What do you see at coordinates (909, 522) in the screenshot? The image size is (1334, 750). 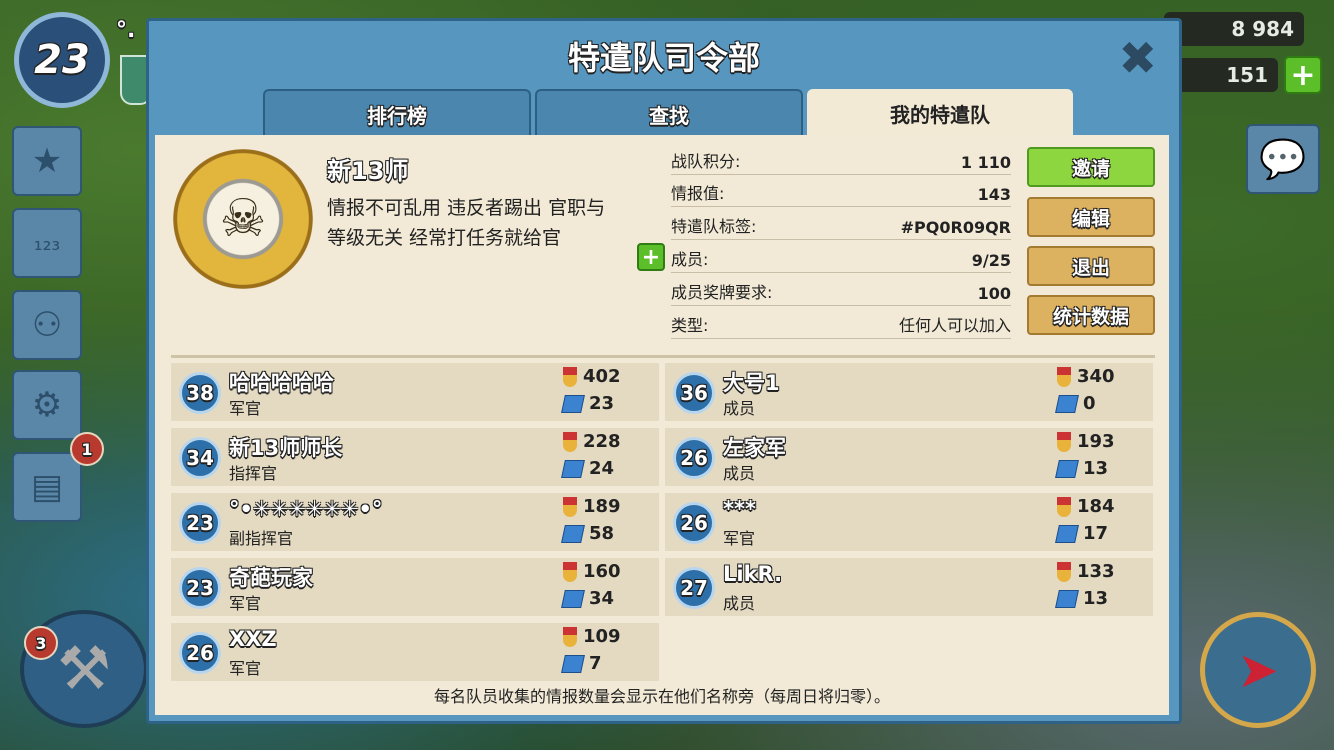 I see `member-card: 26 *** 军官 184 17` at bounding box center [909, 522].